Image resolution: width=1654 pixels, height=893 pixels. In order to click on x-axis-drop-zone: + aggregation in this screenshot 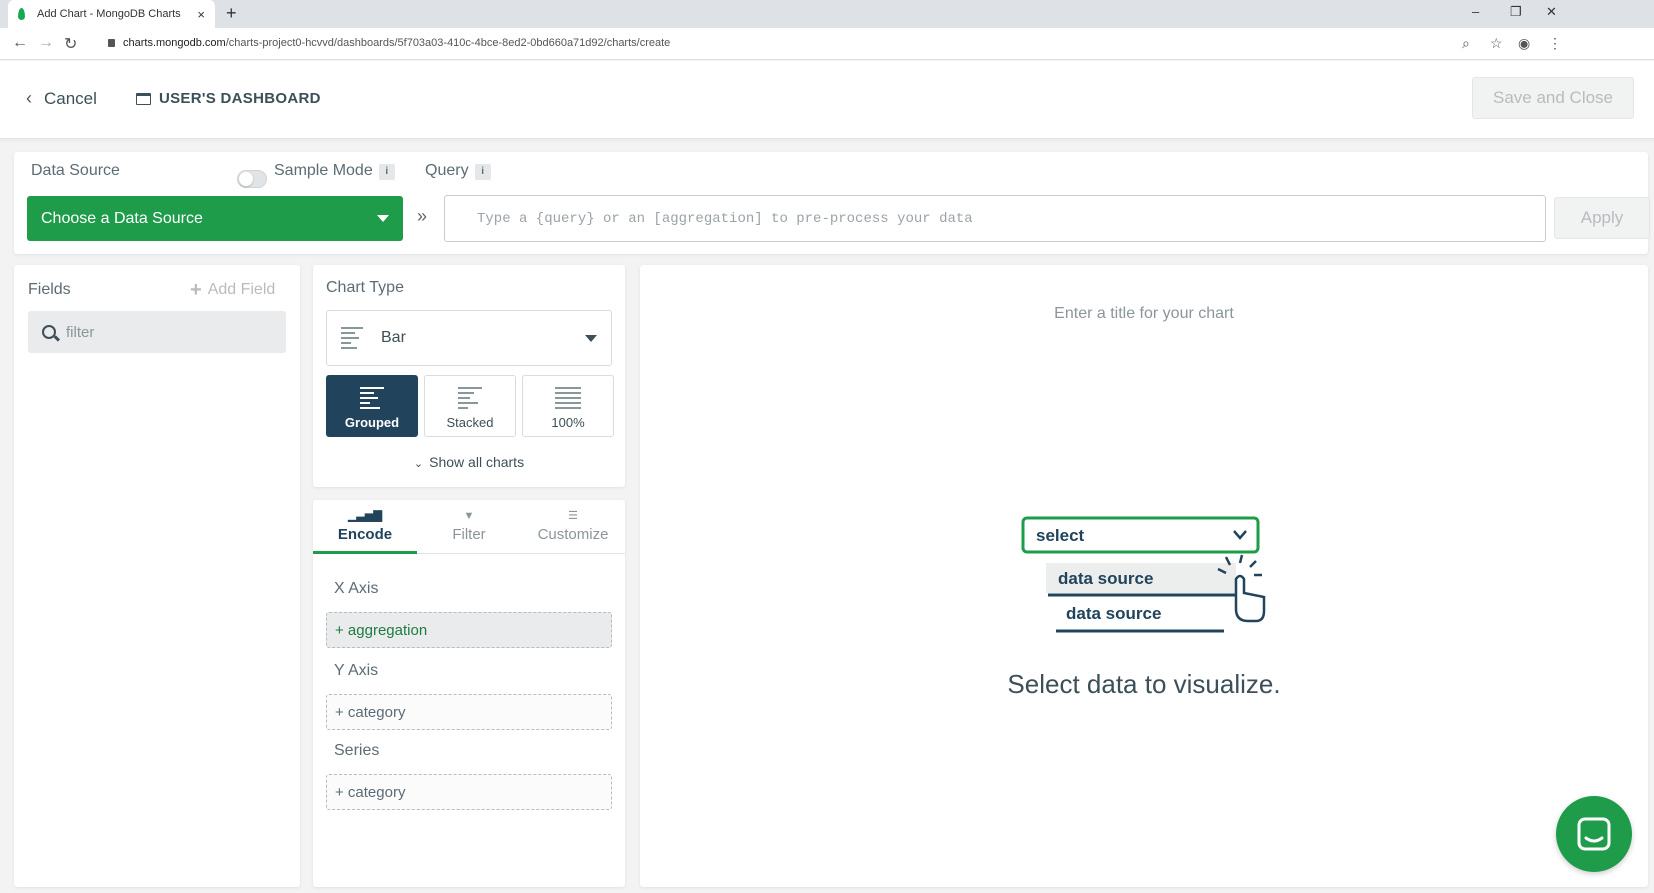, I will do `click(469, 630)`.